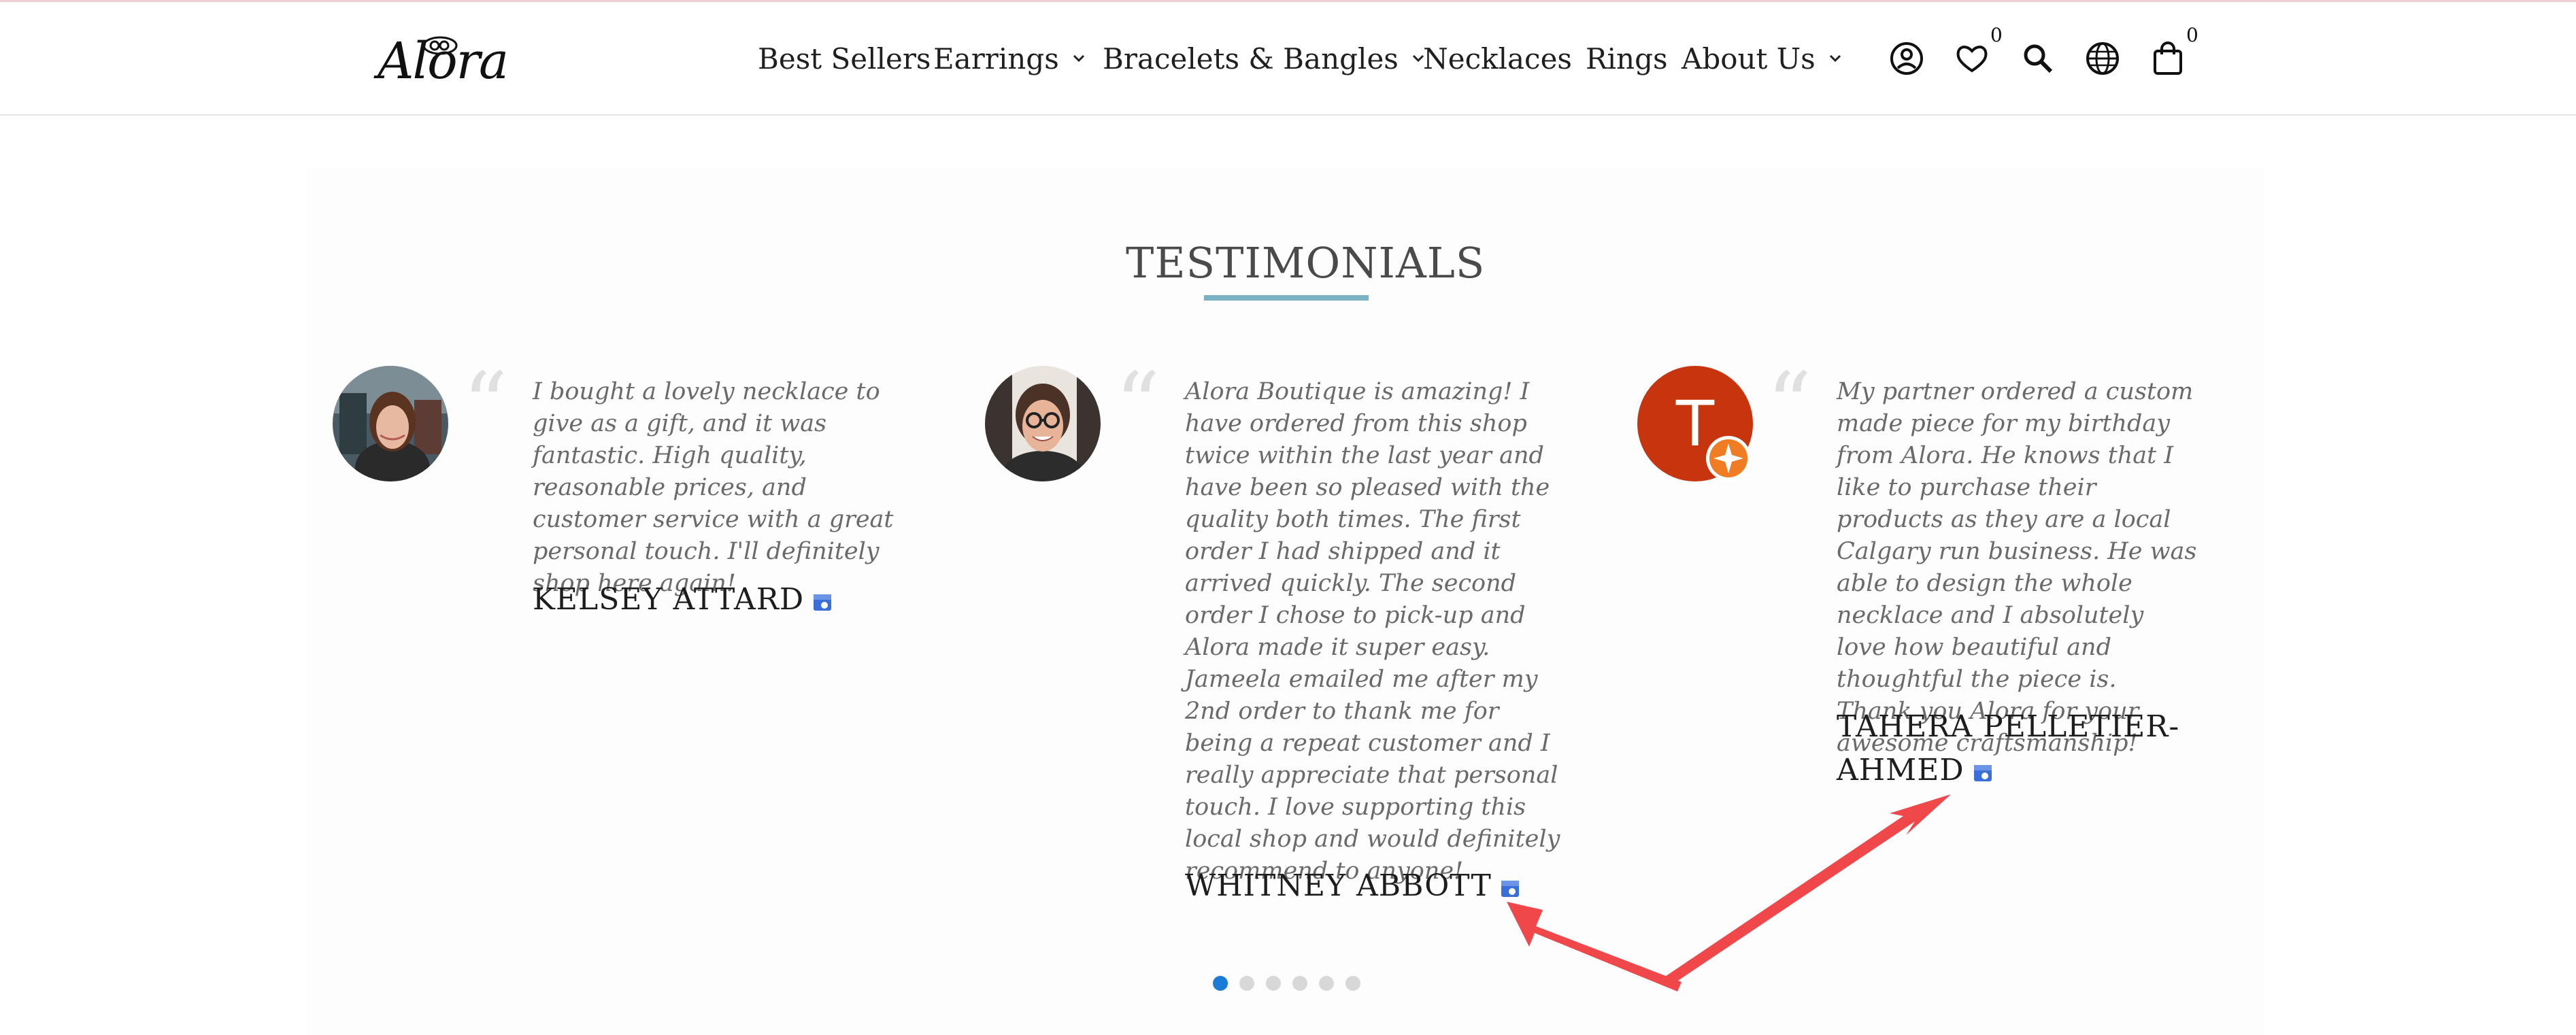 Image resolution: width=2576 pixels, height=1035 pixels. I want to click on nav-rings: Rings, so click(1627, 58).